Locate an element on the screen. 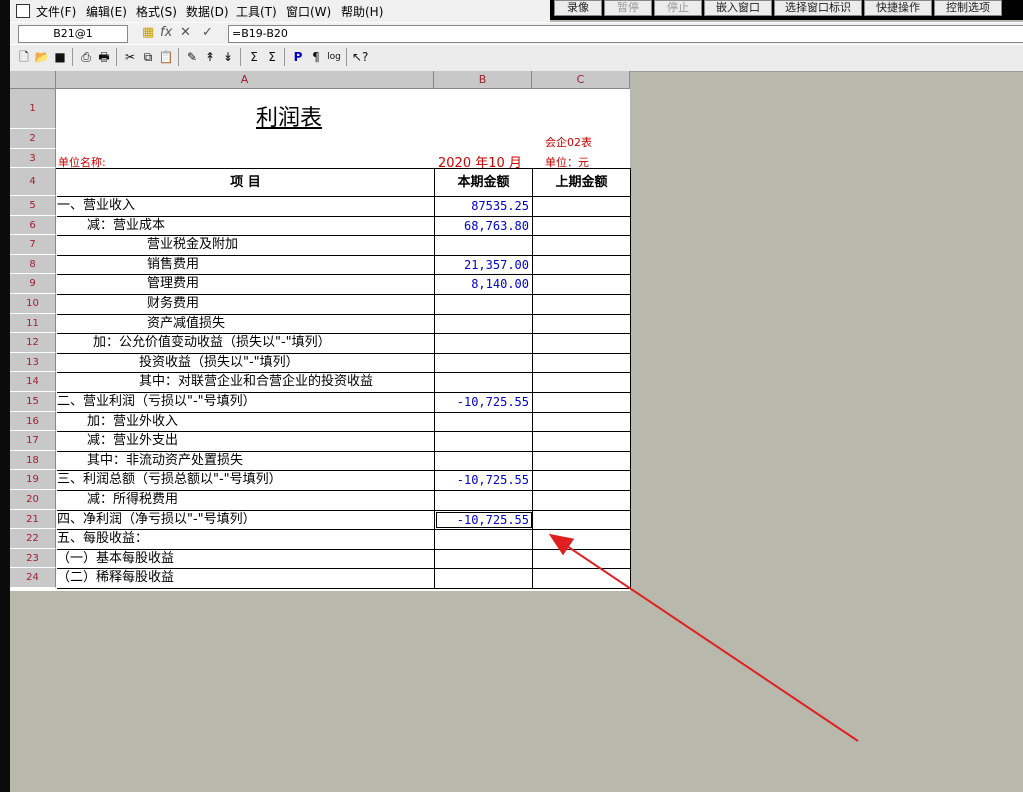 The height and width of the screenshot is (792, 1023). open-icon: 📂 is located at coordinates (42, 57).